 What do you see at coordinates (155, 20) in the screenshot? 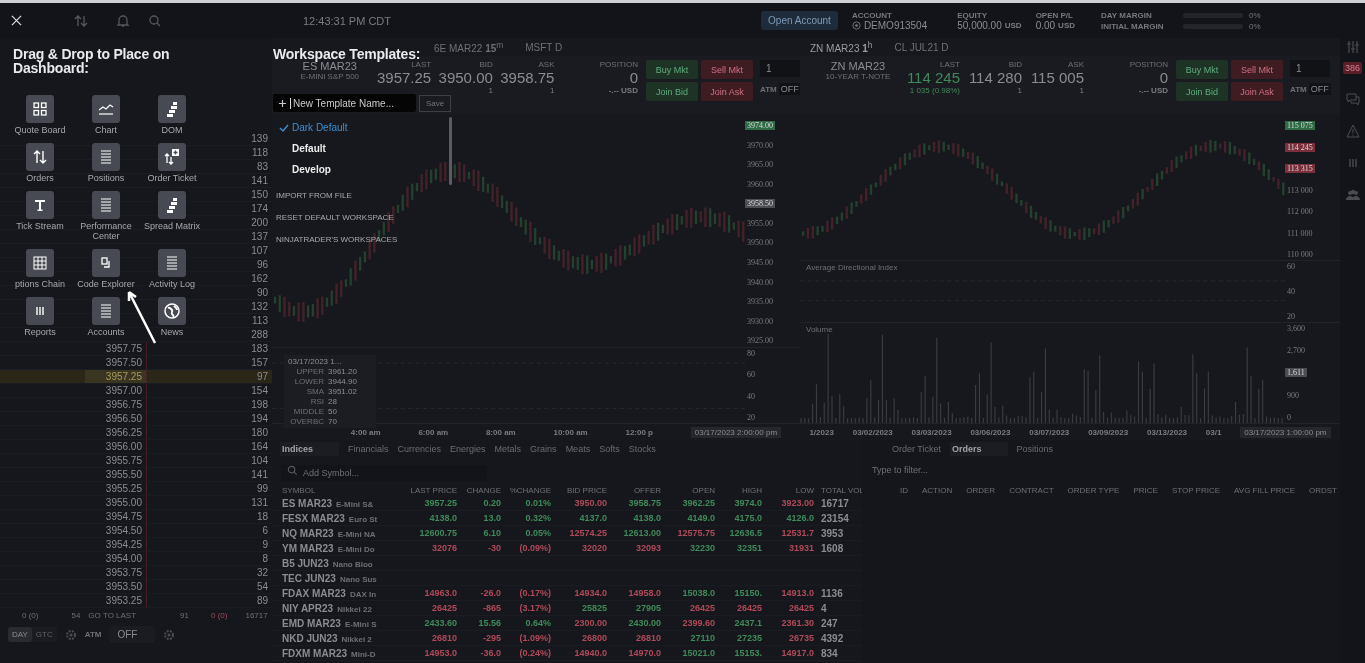
I see `search-icon` at bounding box center [155, 20].